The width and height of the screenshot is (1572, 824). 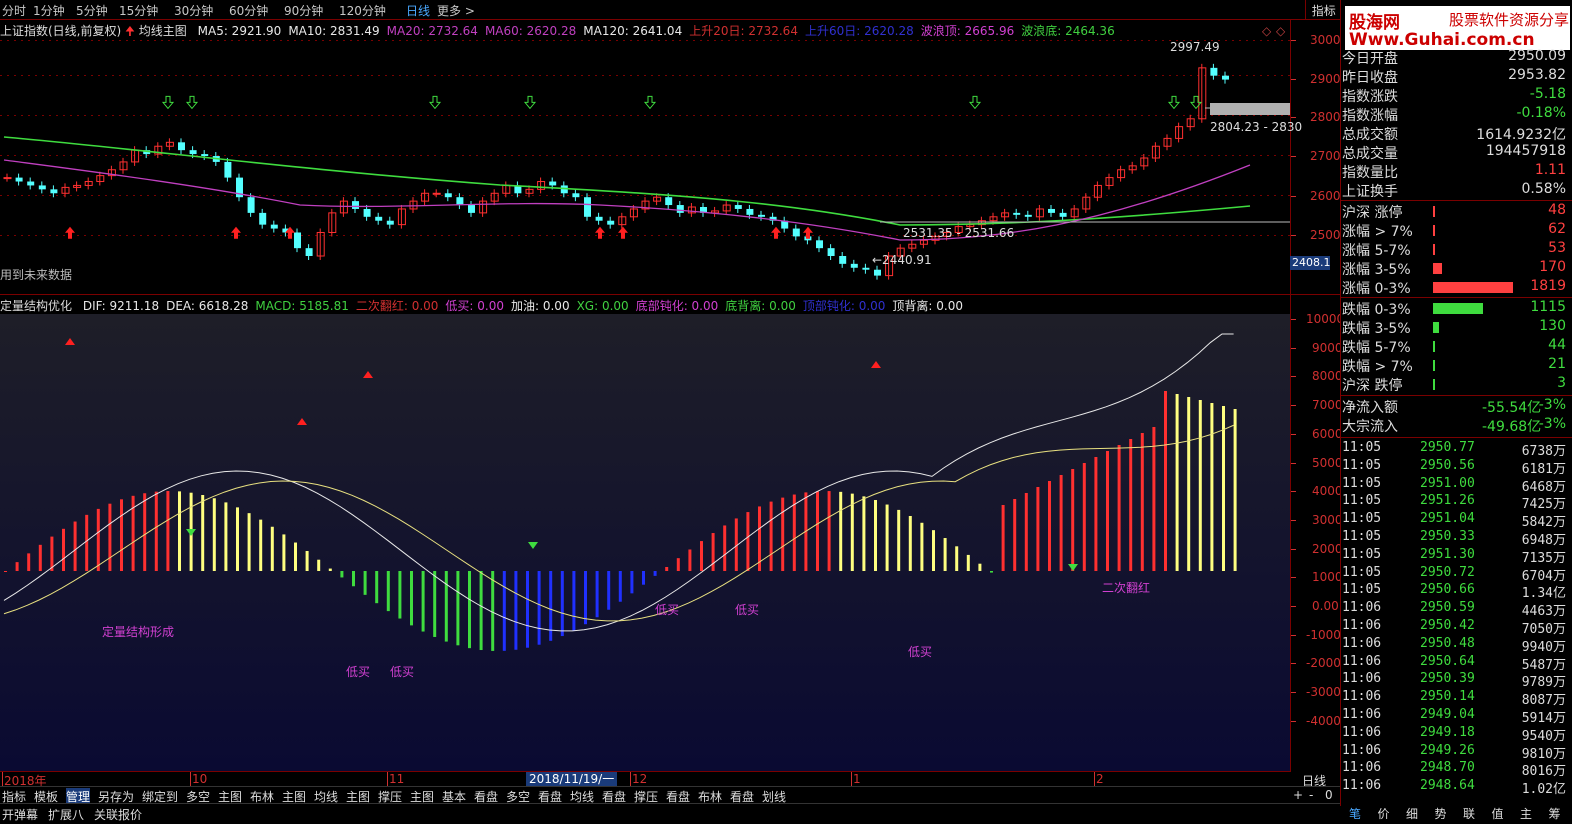 What do you see at coordinates (138, 10) in the screenshot?
I see `timeframe-tab-3: 15分钟` at bounding box center [138, 10].